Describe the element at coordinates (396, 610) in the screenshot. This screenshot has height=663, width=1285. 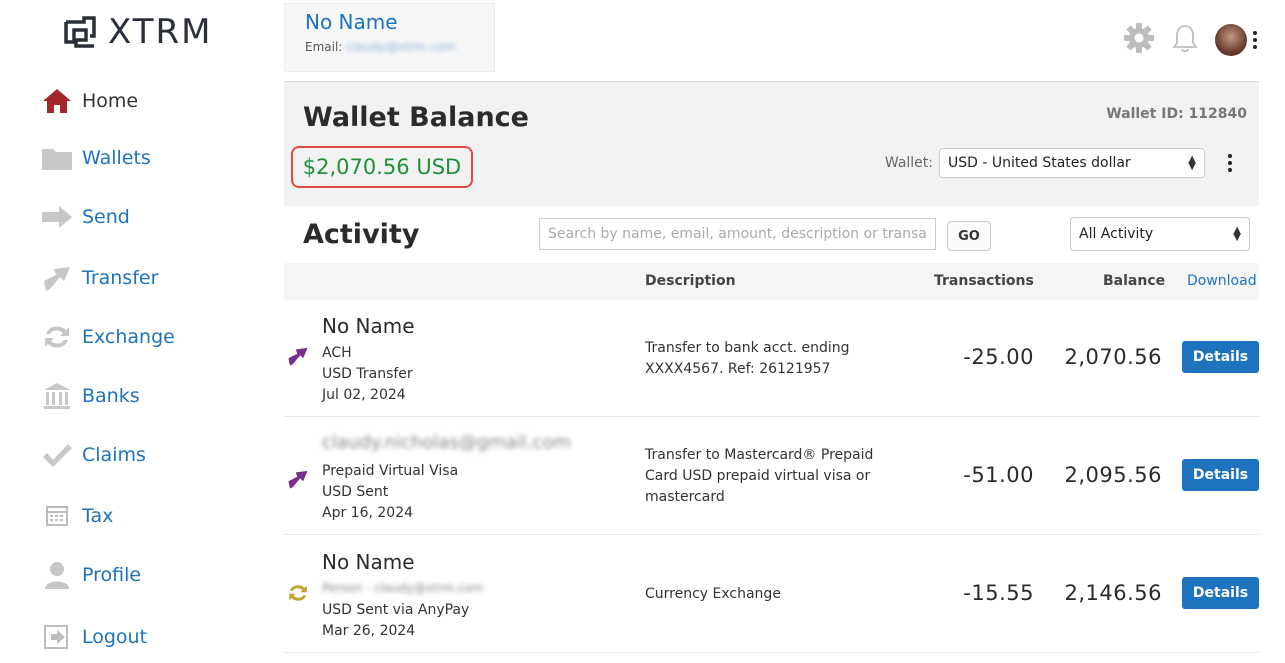
I see `row-type: USD Sent via AnyPay` at that location.